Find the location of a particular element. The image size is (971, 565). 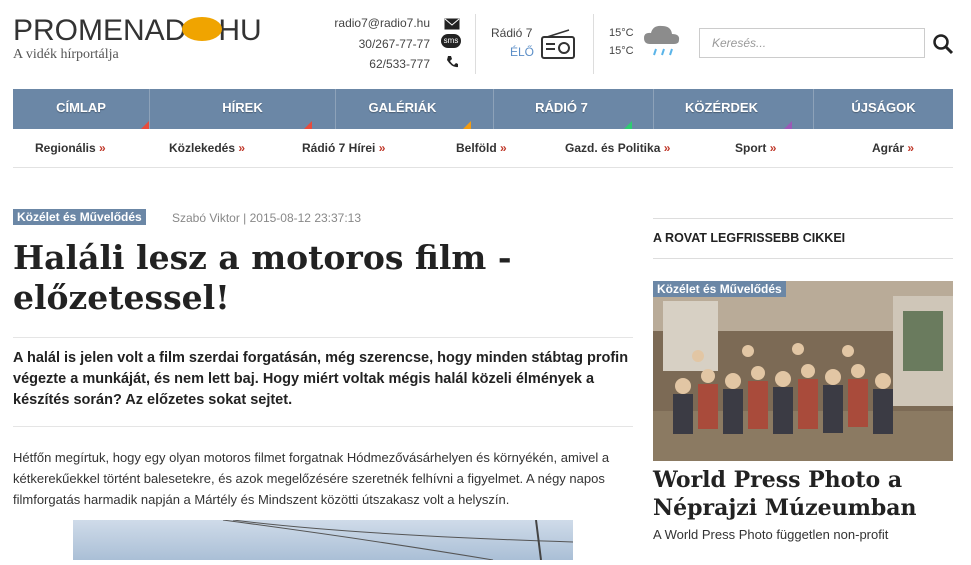

radio-label: Rádió 7 is located at coordinates (511, 33).